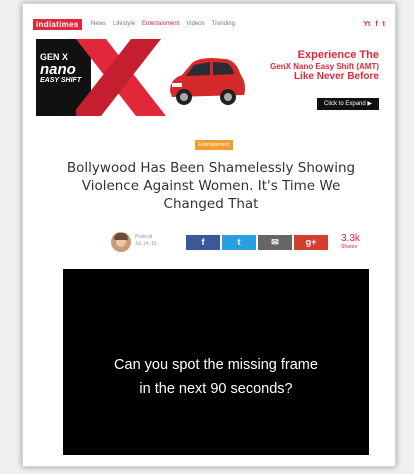  I want to click on author-avatar, so click(121, 242).